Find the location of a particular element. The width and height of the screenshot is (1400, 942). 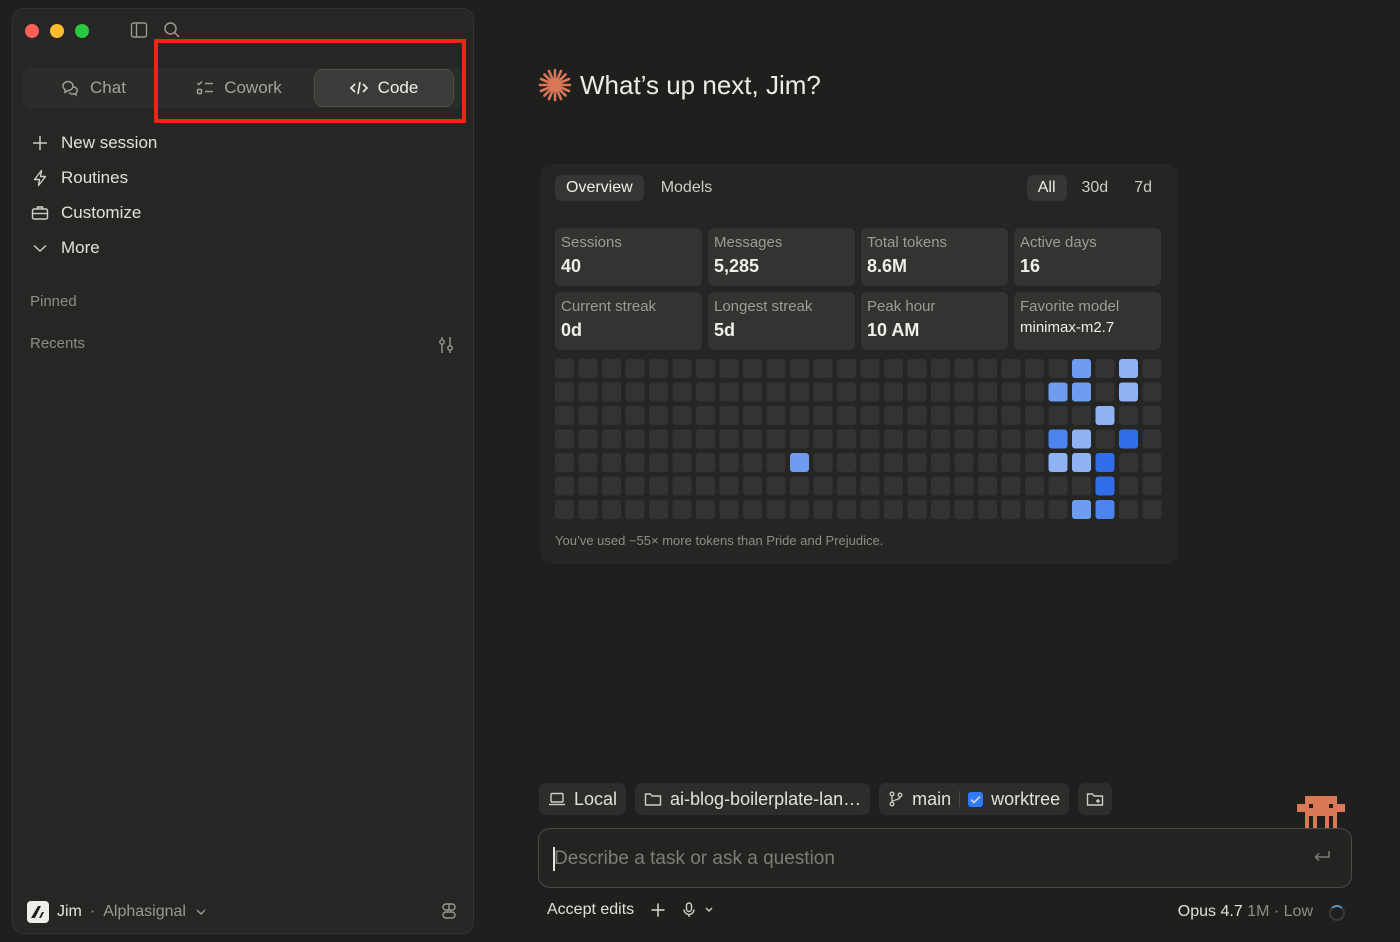

minimize-window-button is located at coordinates (57, 31).